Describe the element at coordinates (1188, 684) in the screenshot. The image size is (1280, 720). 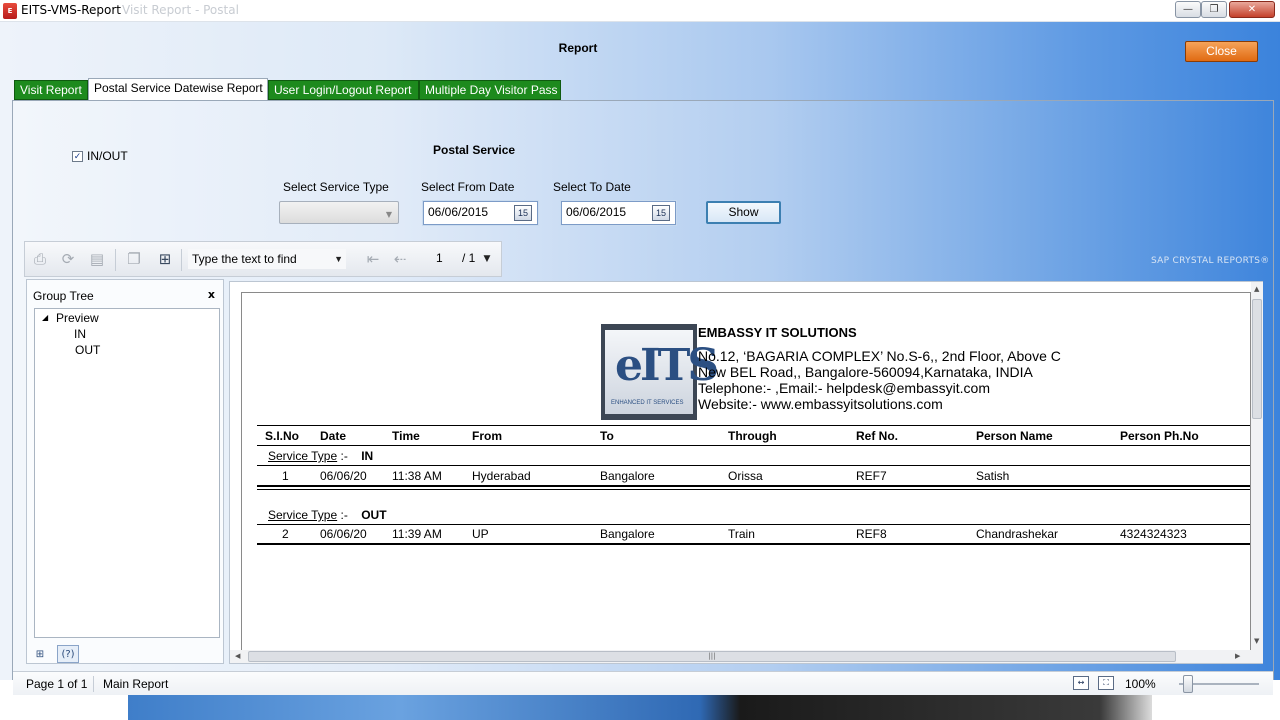
I see `zoom-slider-thumb` at that location.